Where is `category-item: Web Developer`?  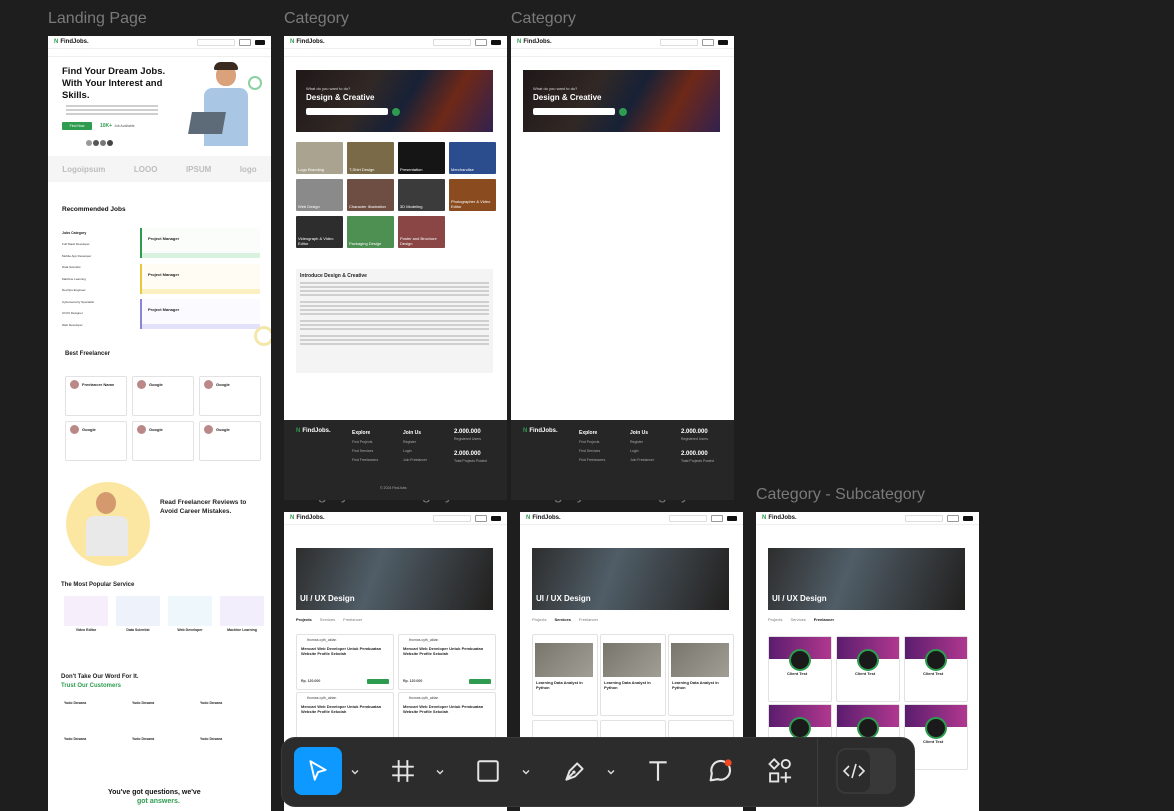 category-item: Web Developer is located at coordinates (95, 326).